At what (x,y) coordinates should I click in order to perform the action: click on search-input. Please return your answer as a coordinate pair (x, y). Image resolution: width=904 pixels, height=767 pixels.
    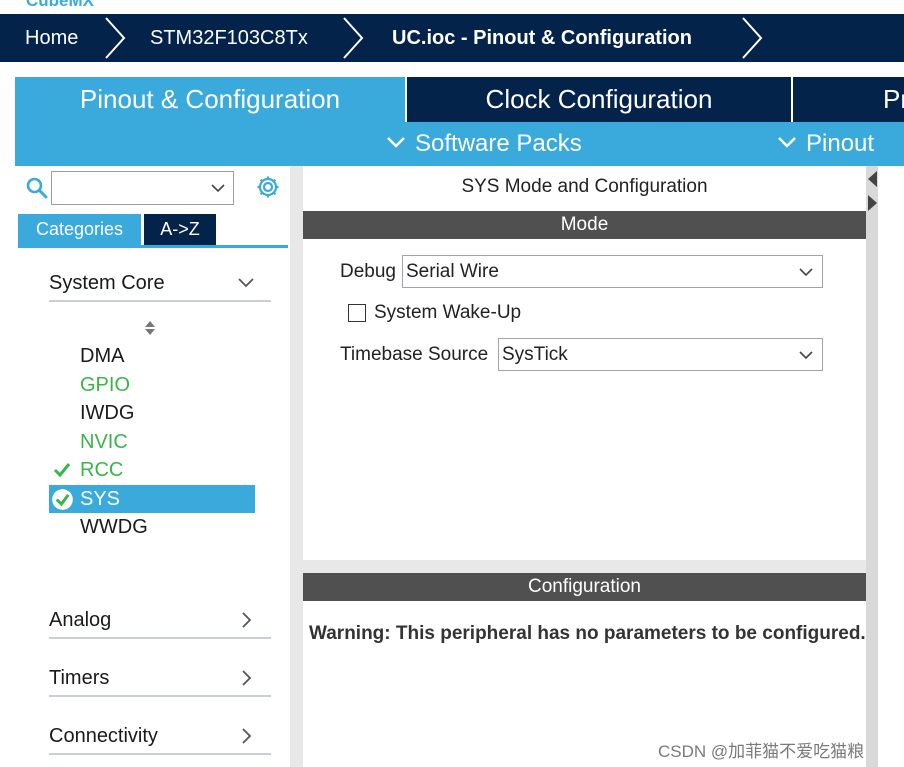
    Looking at the image, I should click on (131, 187).